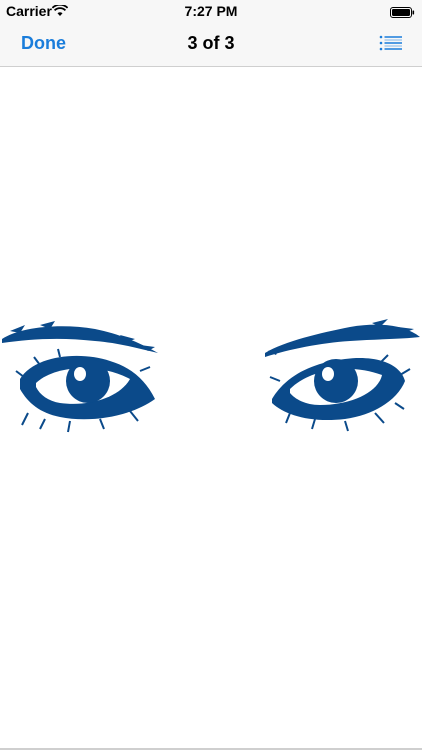 This screenshot has height=750, width=422. Describe the element at coordinates (391, 44) in the screenshot. I see `list-icon` at that location.